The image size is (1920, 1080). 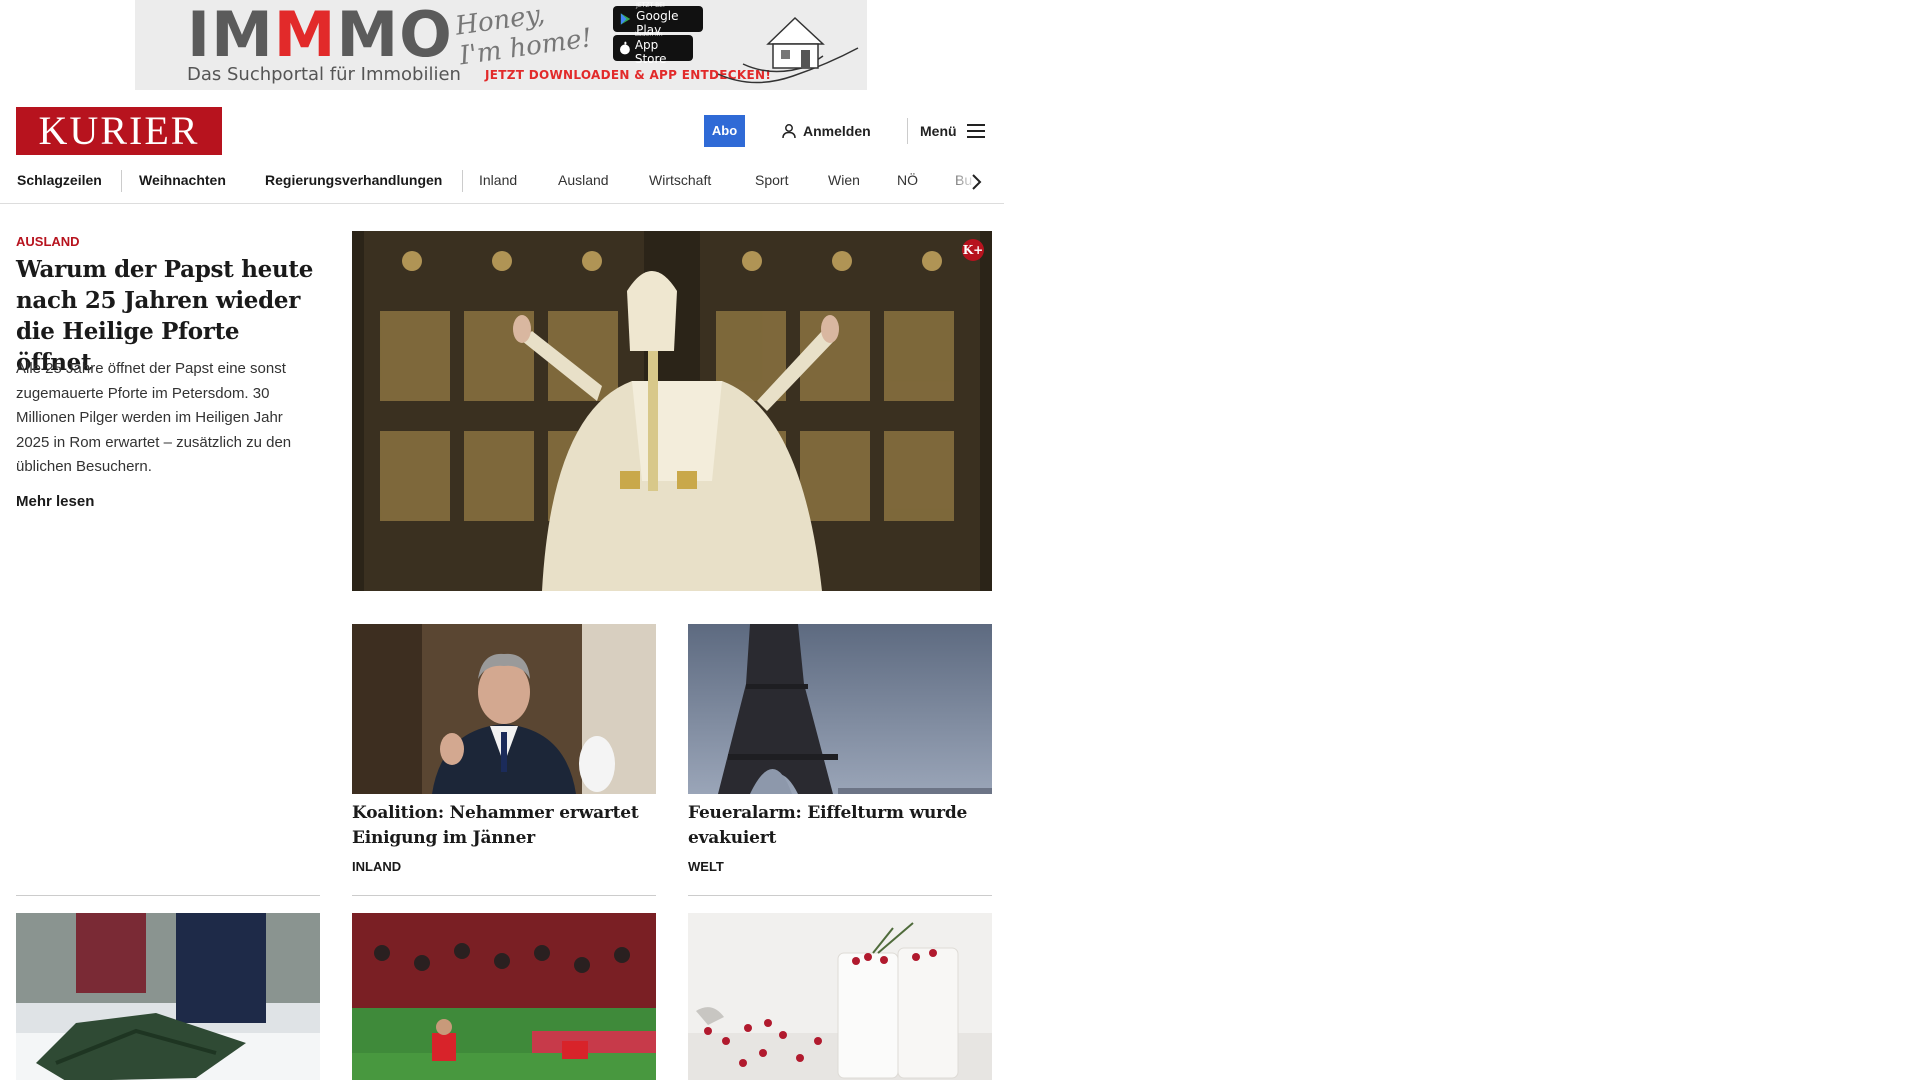 What do you see at coordinates (840, 826) in the screenshot?
I see `article-title-eiffel: Feueralarm: Eiffelturm wurde evakuiert` at bounding box center [840, 826].